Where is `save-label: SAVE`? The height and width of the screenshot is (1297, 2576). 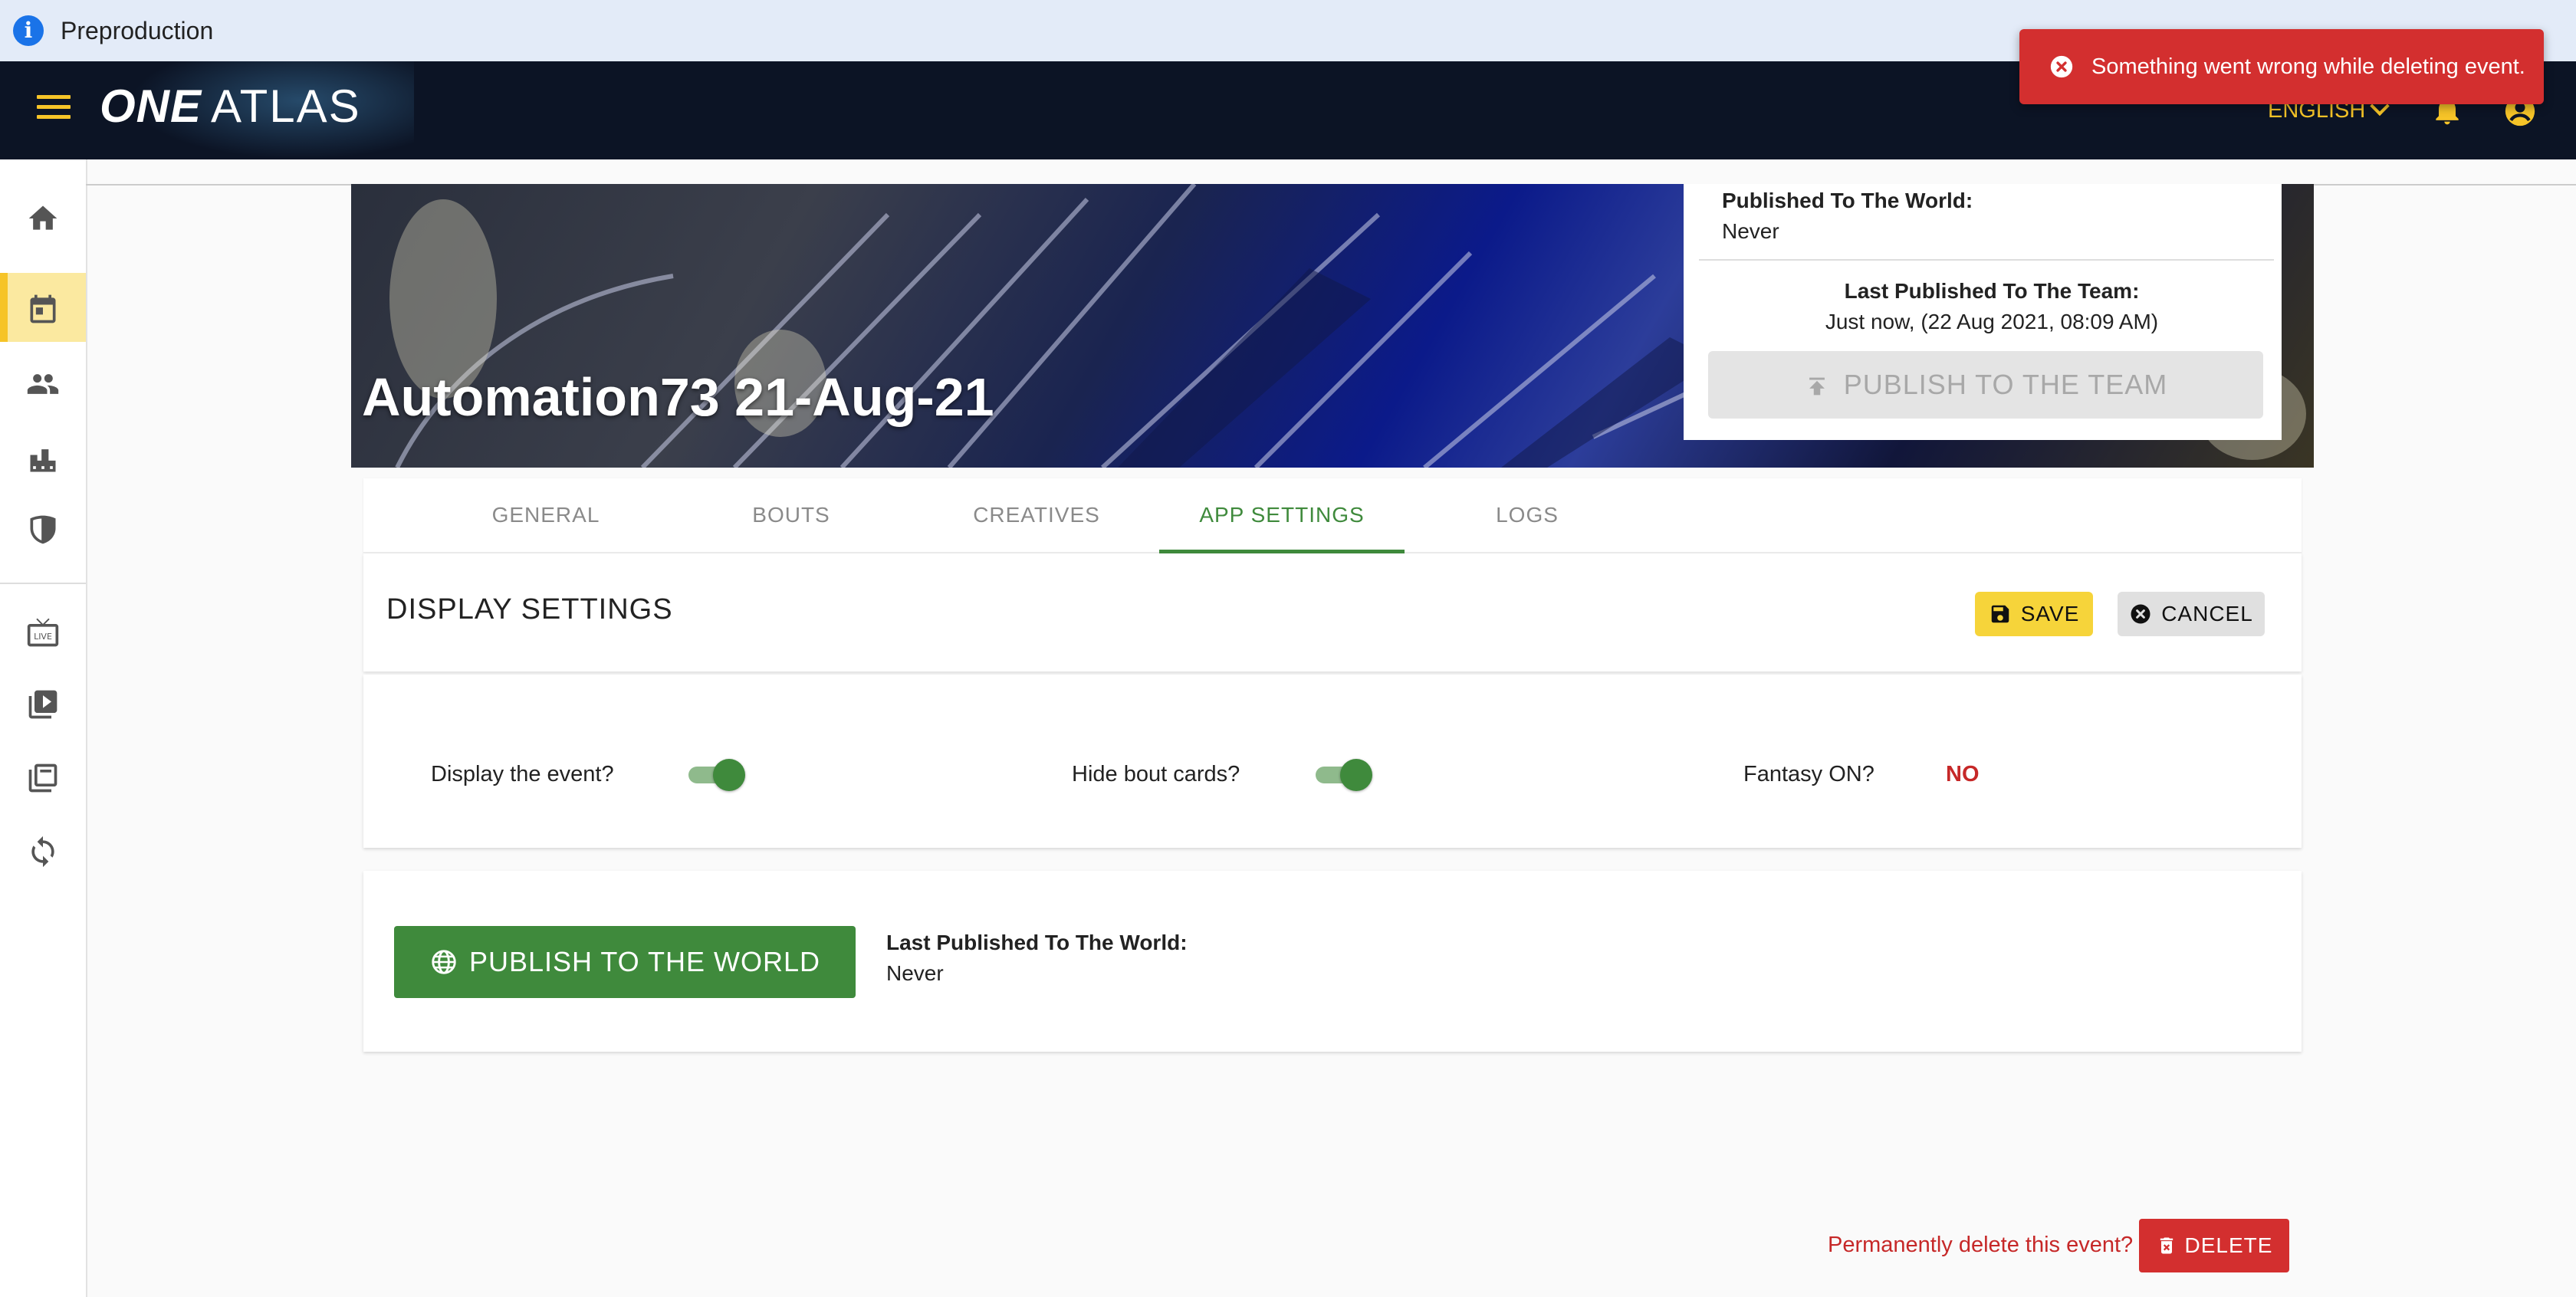
save-label: SAVE is located at coordinates (2050, 614).